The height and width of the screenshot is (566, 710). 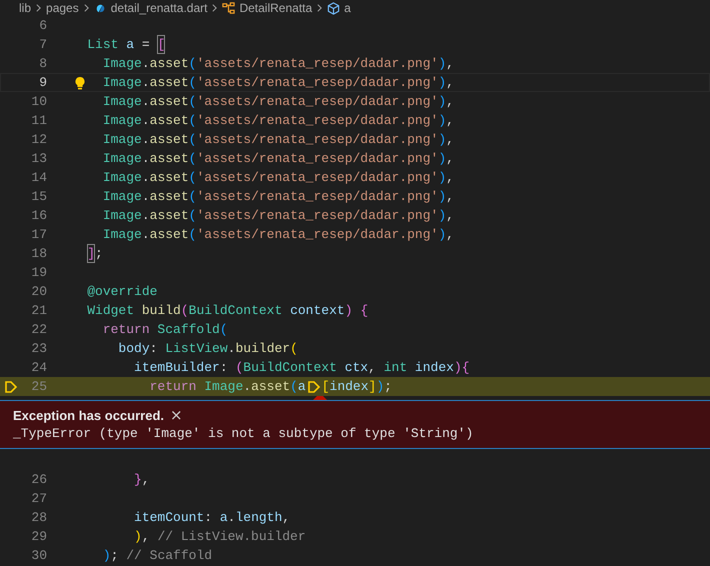 I want to click on line-number: 17, so click(x=38, y=235).